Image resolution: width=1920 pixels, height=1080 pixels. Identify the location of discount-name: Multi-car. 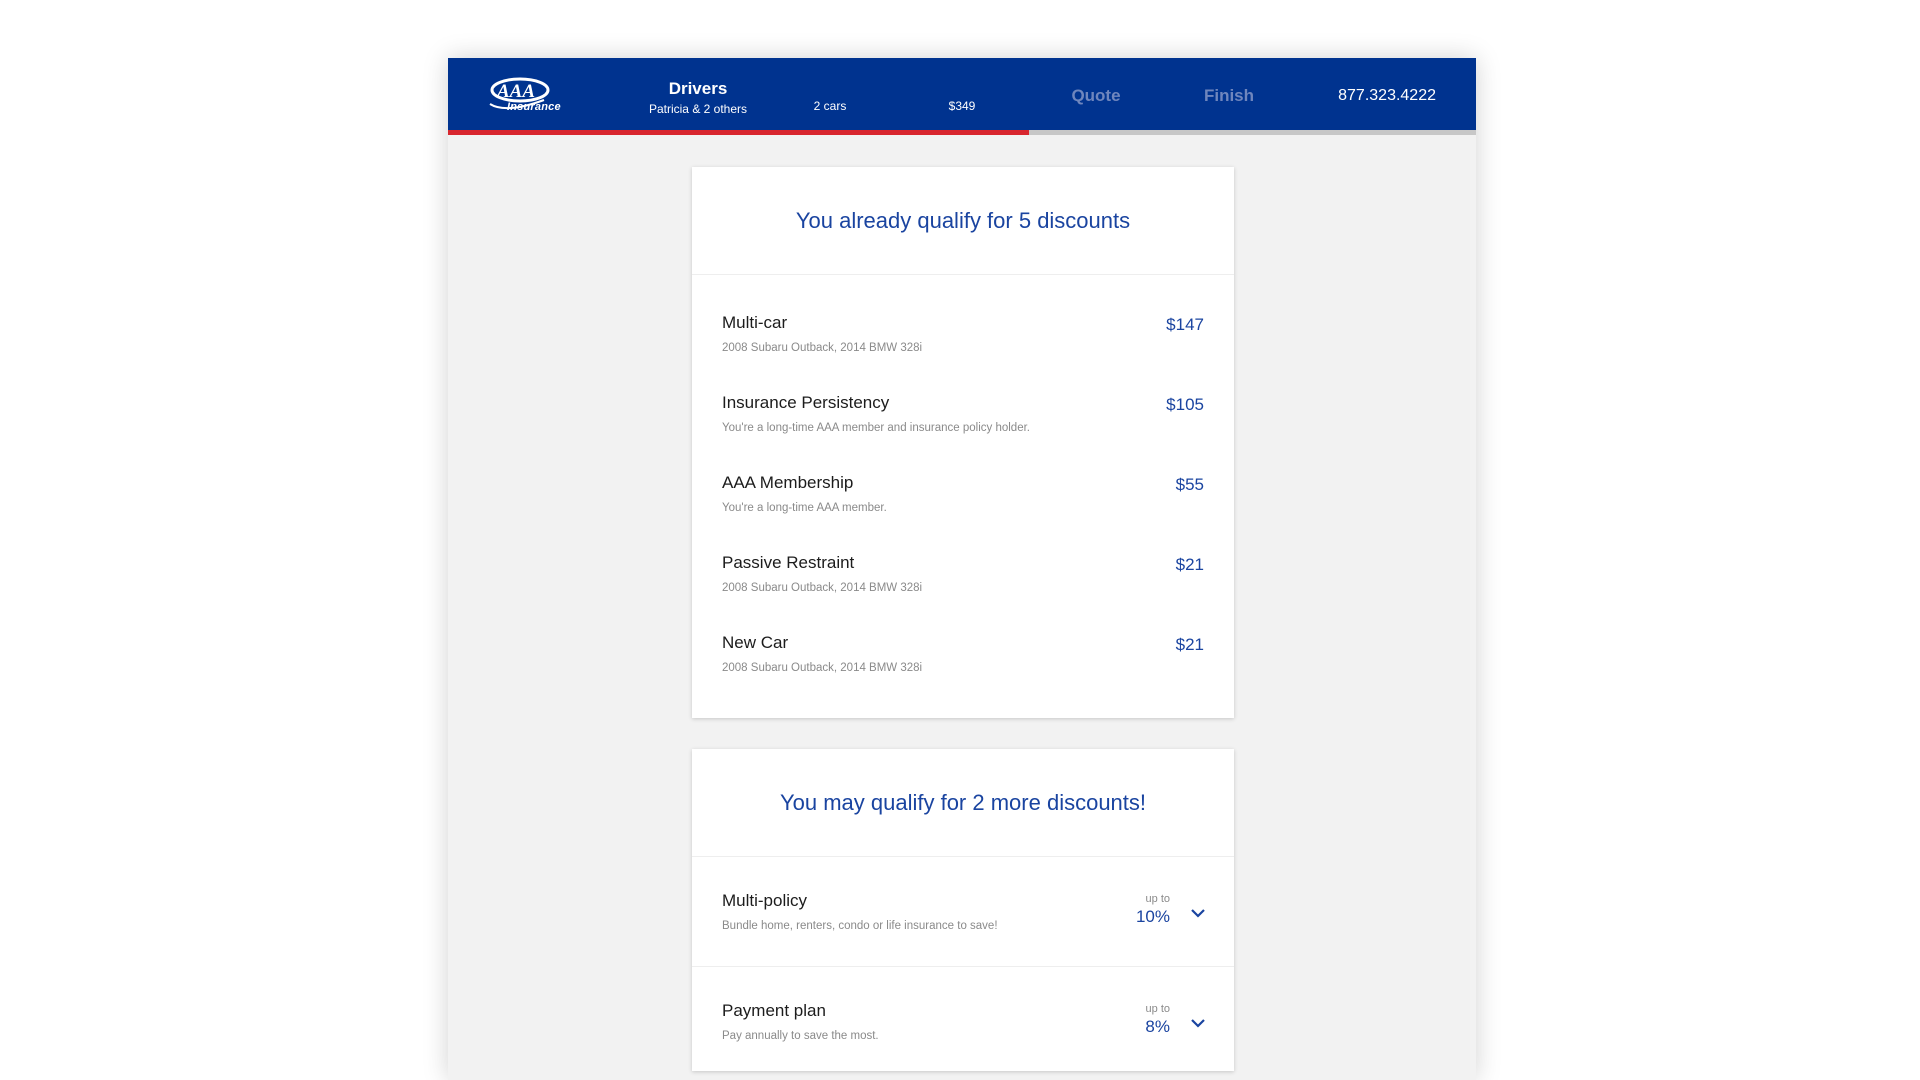
(755, 322).